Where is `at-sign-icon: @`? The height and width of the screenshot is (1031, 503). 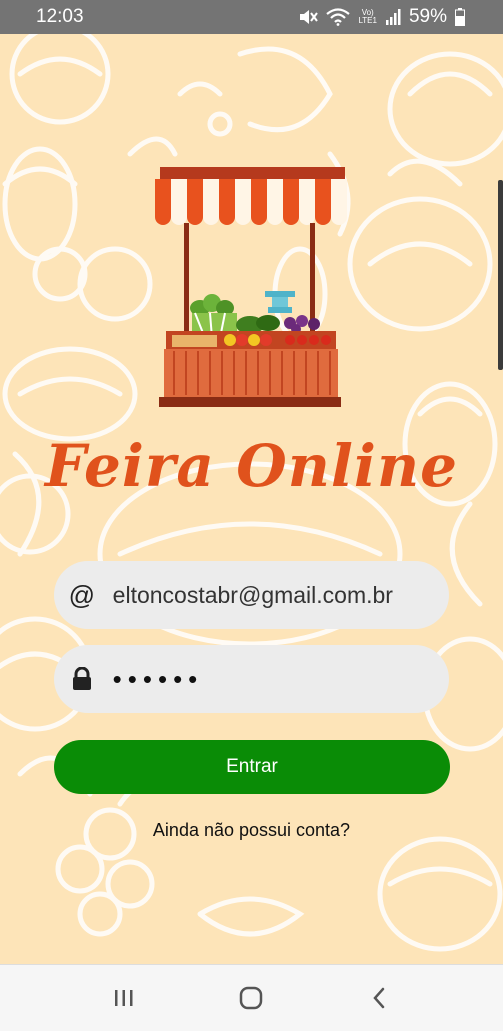 at-sign-icon: @ is located at coordinates (82, 594).